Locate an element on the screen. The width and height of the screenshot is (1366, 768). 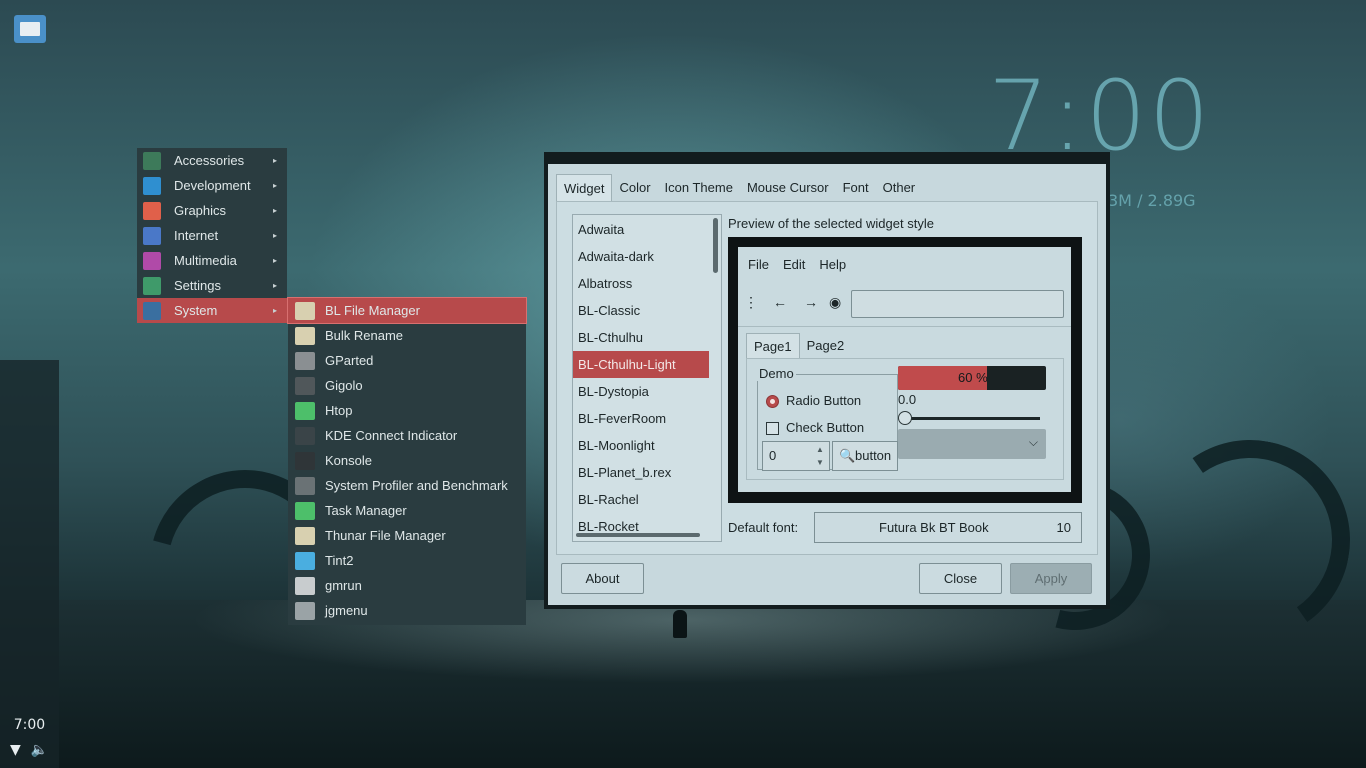
settings-icon is located at coordinates (152, 285).